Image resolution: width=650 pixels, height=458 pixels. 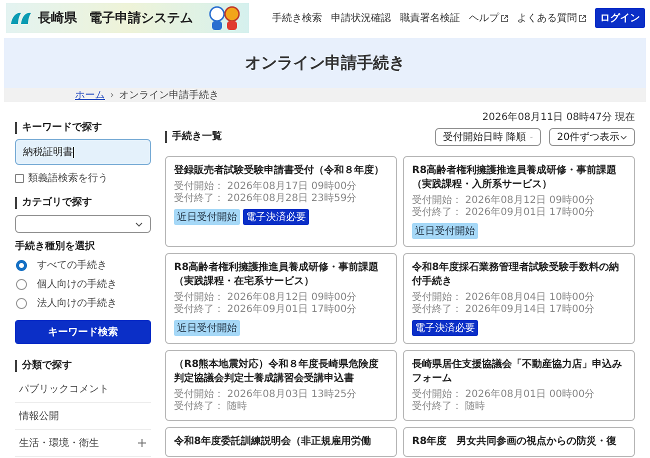 I want to click on procedure-card: R8高齢者権利擁護推進員養成研修・事前課題（実践課程・在宅系サービス） 受付開始： 2026年08月12日 09時00分 受付終了： 2026年09月01日 17時00分 近日受付開始, so click(x=281, y=298).